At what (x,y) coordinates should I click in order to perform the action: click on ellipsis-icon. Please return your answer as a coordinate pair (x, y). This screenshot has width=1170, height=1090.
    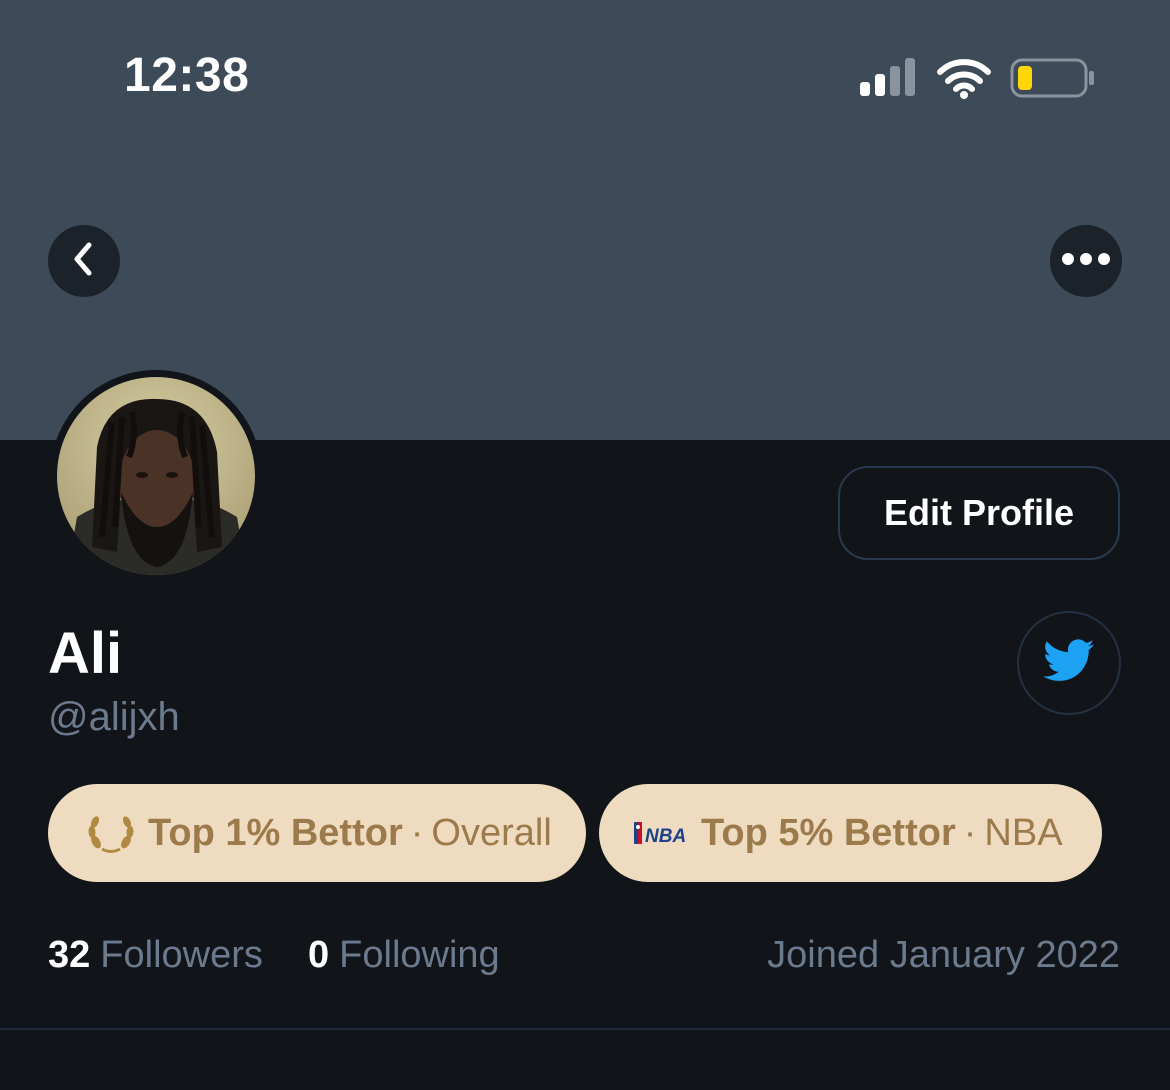
    Looking at the image, I should click on (1086, 261).